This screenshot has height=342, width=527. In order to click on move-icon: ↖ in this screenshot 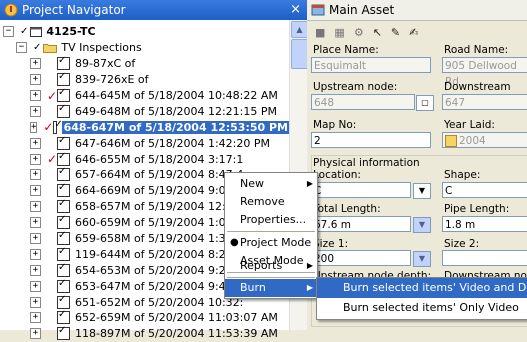, I will do `click(377, 32)`.